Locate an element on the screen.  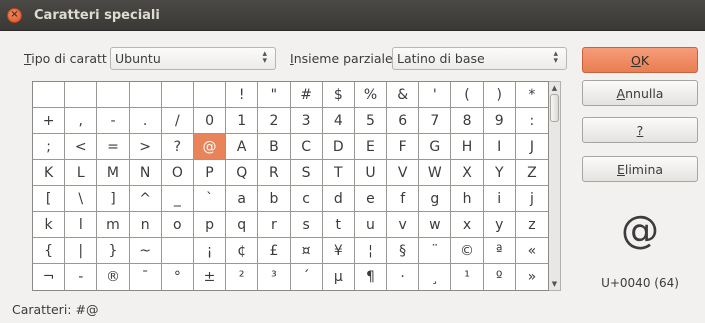
char-cell: 7 is located at coordinates (435, 121).